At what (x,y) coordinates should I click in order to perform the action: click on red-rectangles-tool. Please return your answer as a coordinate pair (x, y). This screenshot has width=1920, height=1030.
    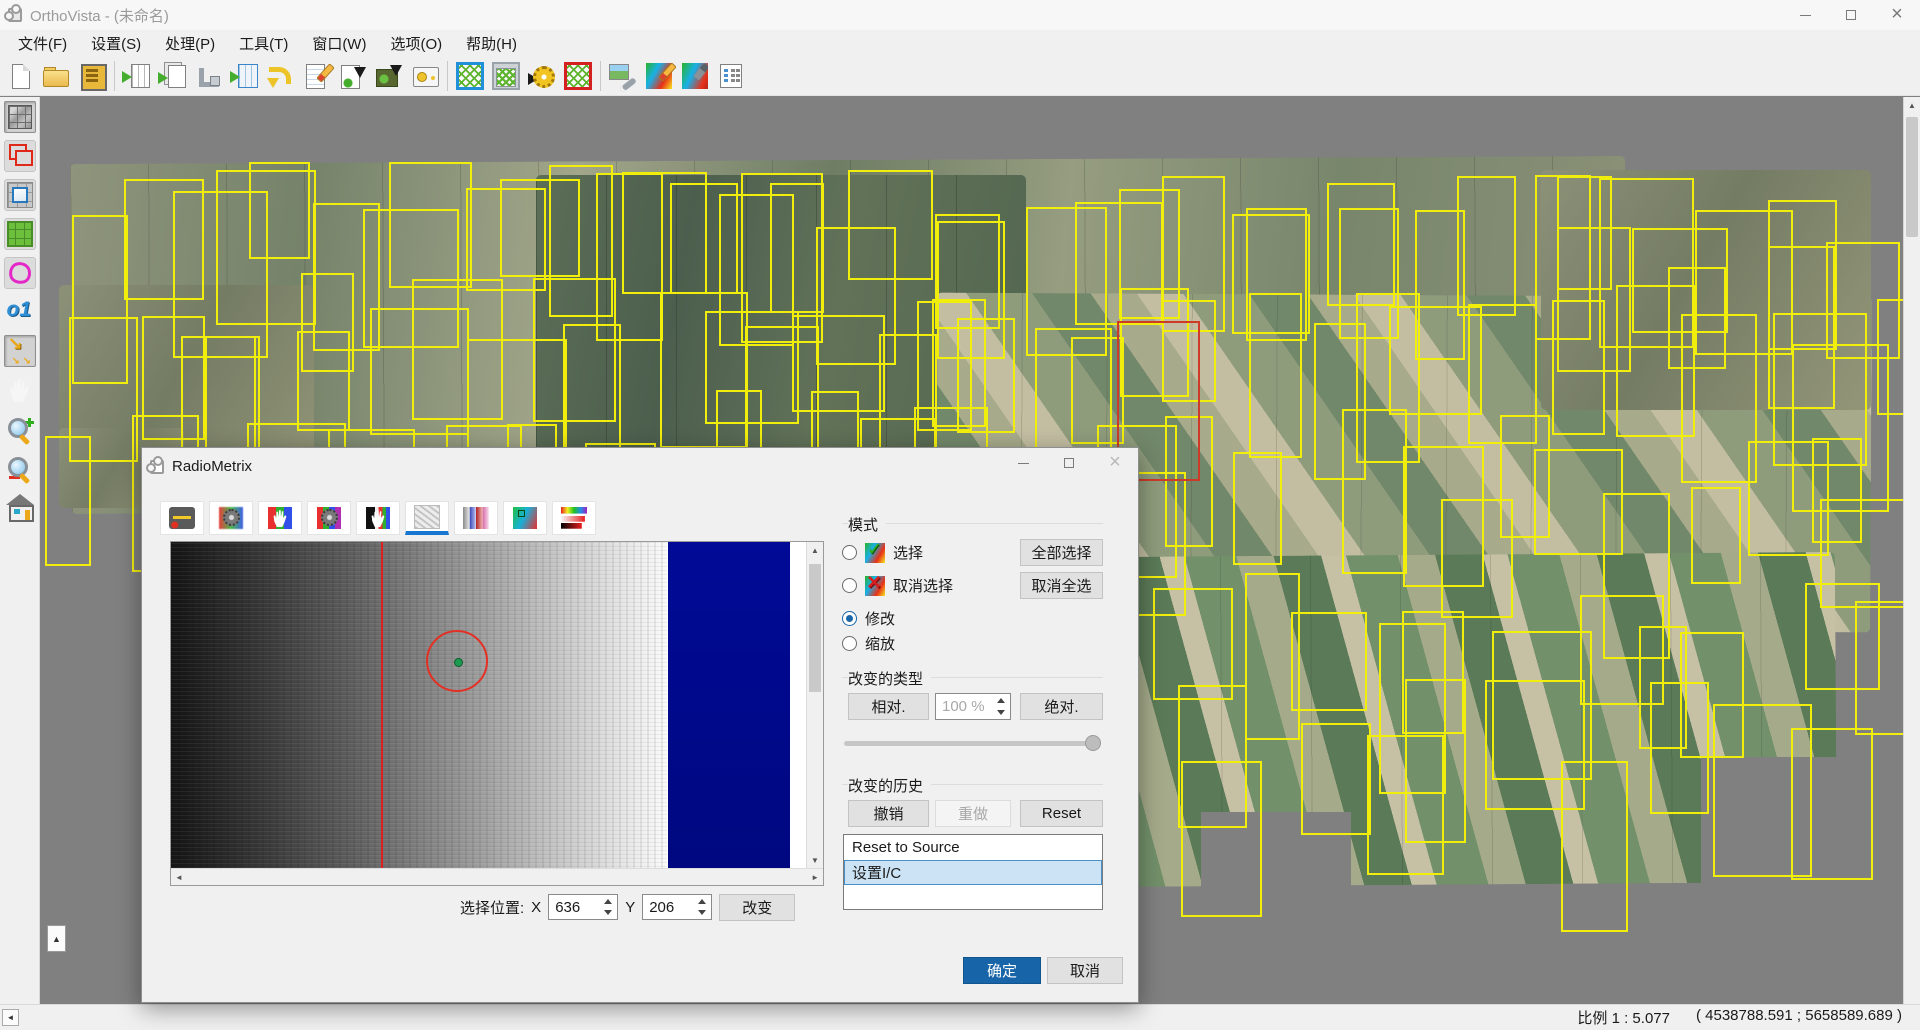
    Looking at the image, I should click on (19, 156).